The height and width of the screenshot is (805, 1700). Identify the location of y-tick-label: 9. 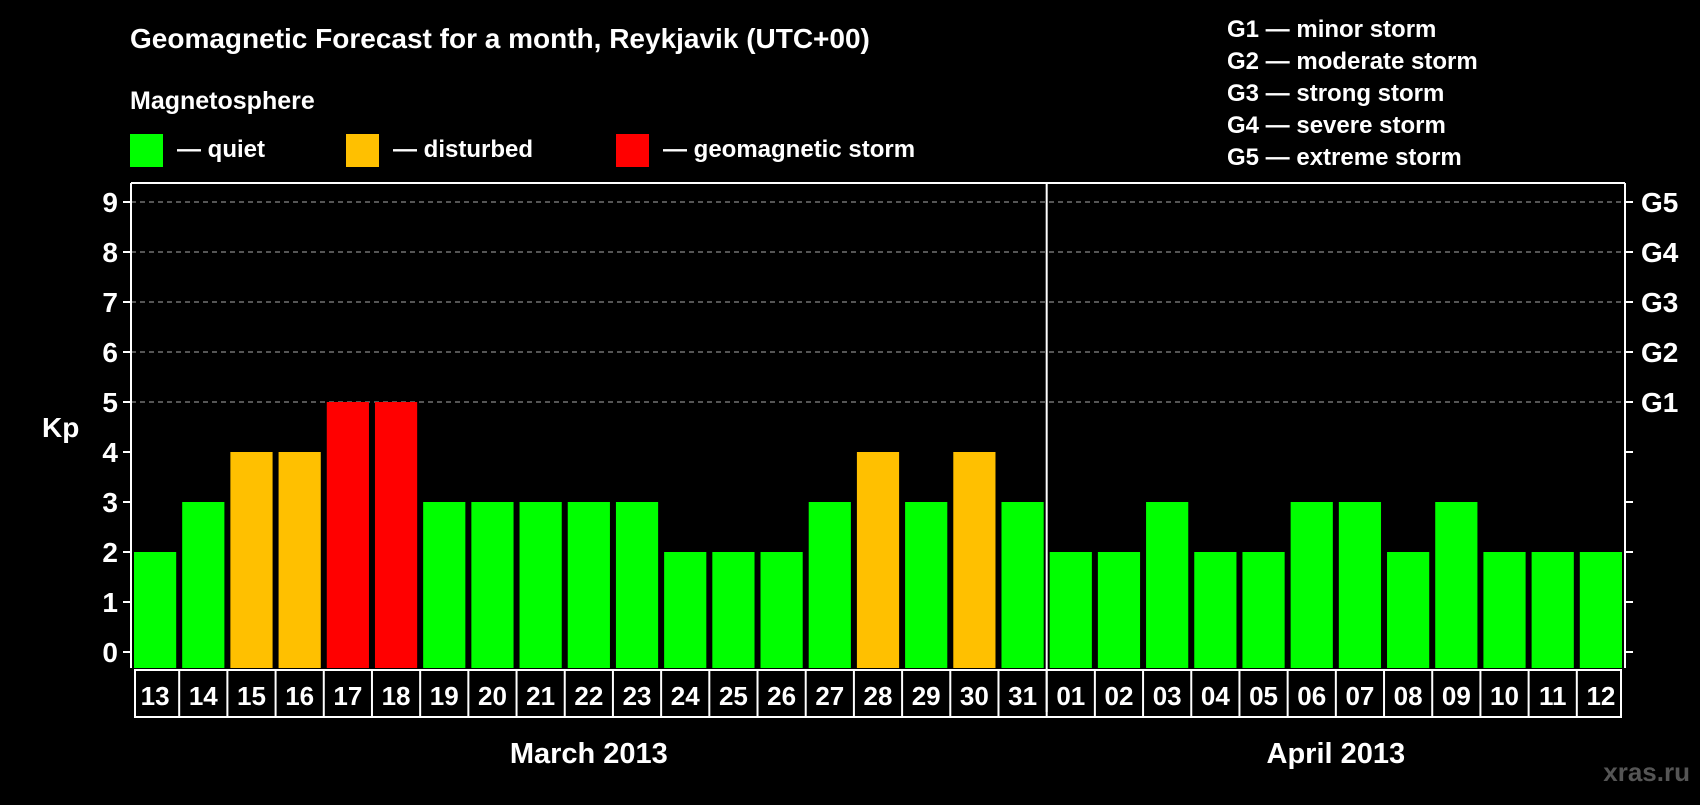
(110, 202).